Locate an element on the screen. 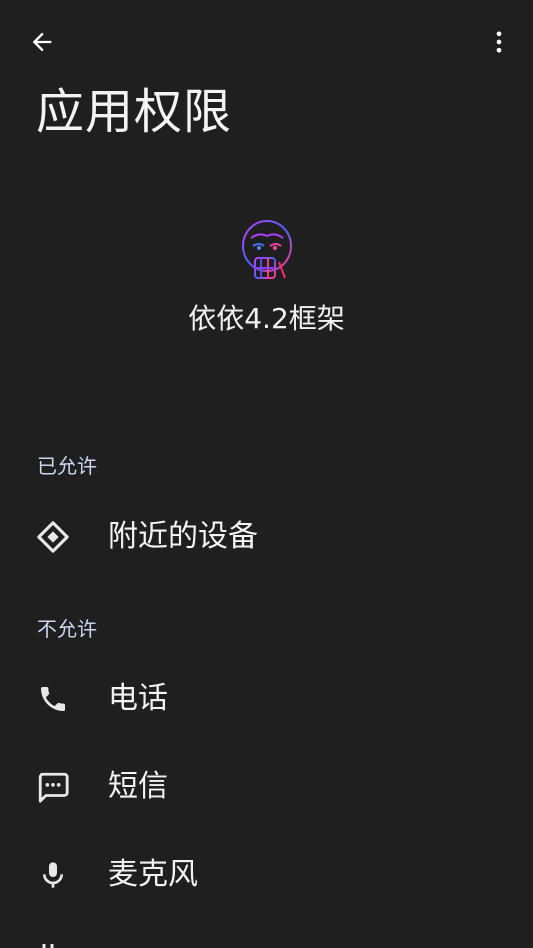 The image size is (533, 948). section-label-allowed: 已允许 is located at coordinates (67, 466).